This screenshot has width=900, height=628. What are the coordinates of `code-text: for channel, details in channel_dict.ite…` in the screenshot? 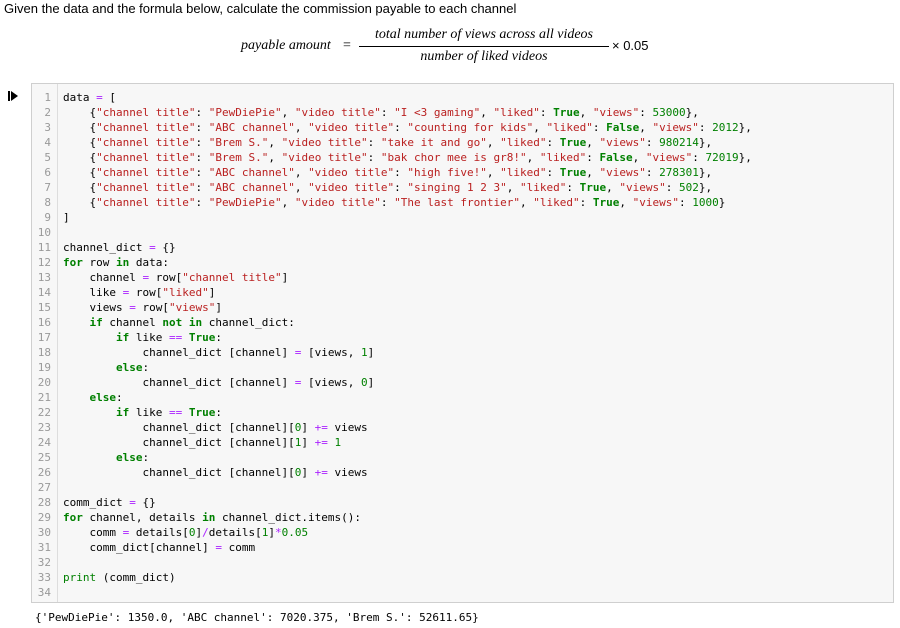 It's located at (212, 517).